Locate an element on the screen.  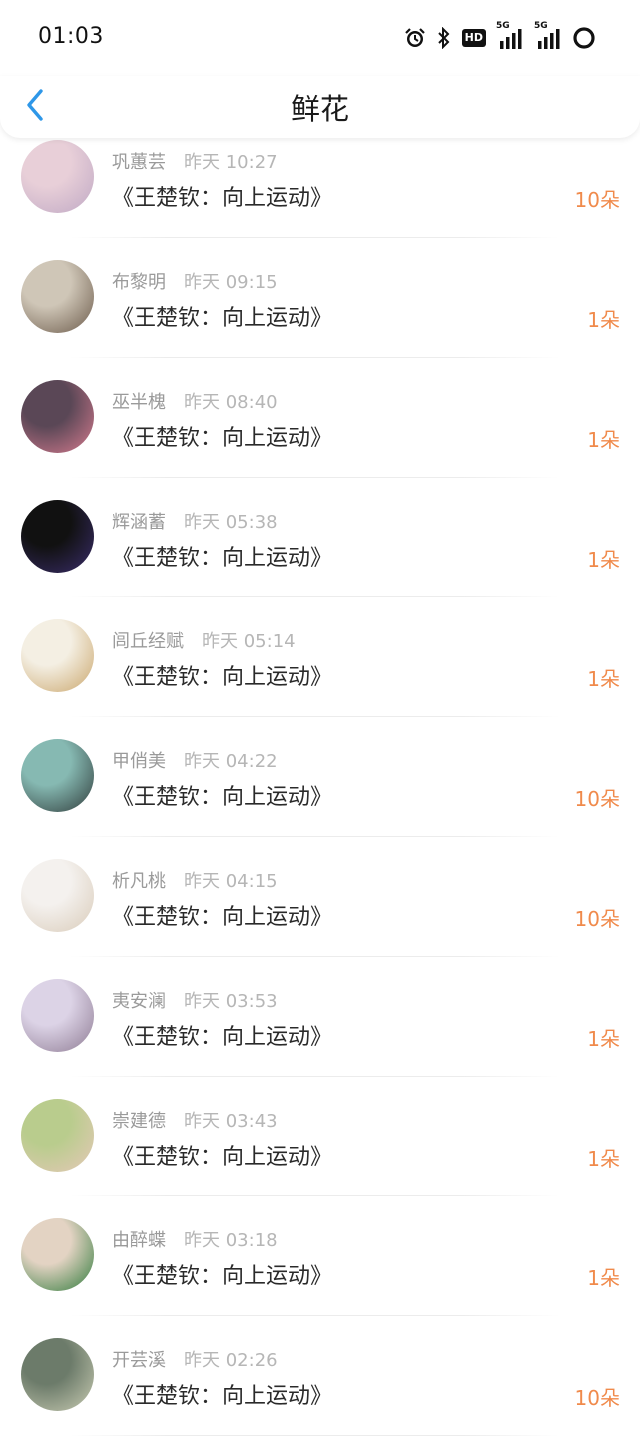
timestamp: 昨天 04:15 is located at coordinates (231, 881).